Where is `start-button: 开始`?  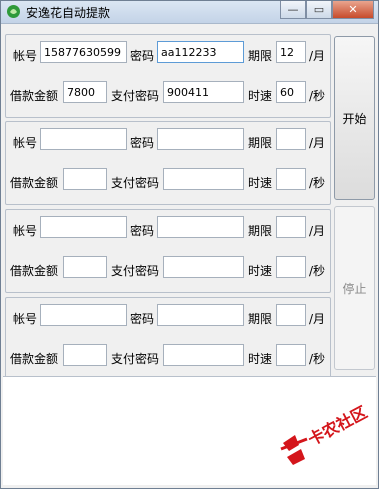
start-button: 开始 is located at coordinates (354, 118).